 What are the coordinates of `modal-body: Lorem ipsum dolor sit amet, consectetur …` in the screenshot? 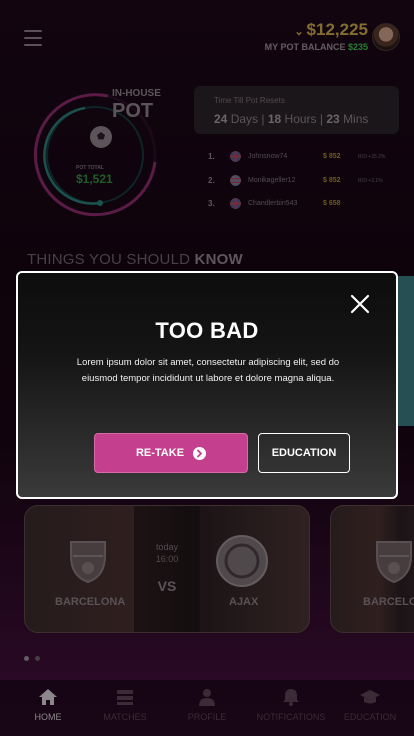 It's located at (208, 370).